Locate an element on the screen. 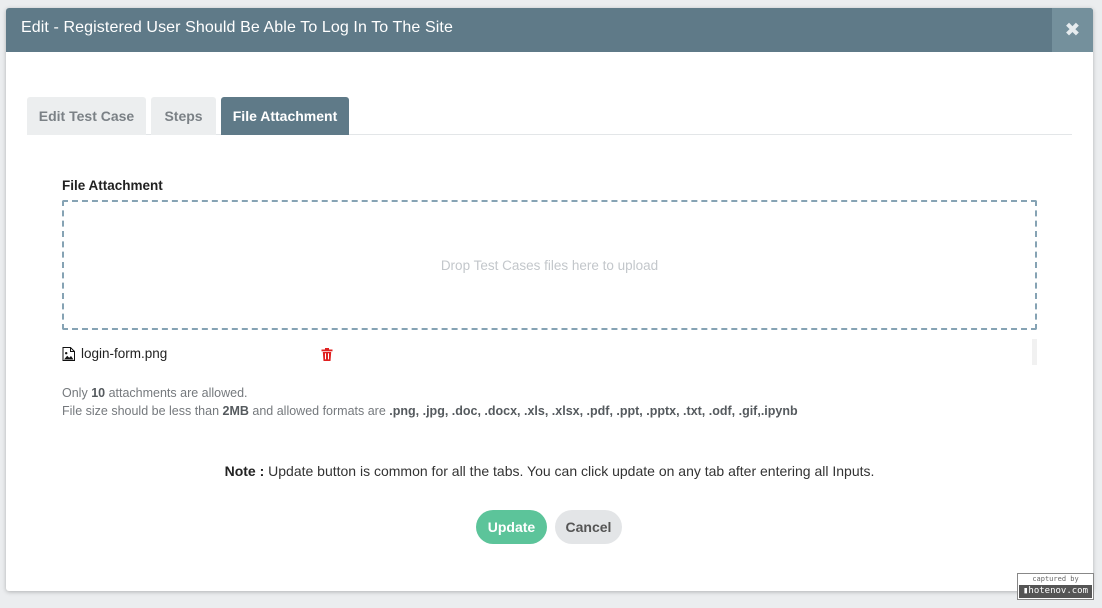 This screenshot has height=608, width=1102. close-icon: ✖ is located at coordinates (1072, 30).